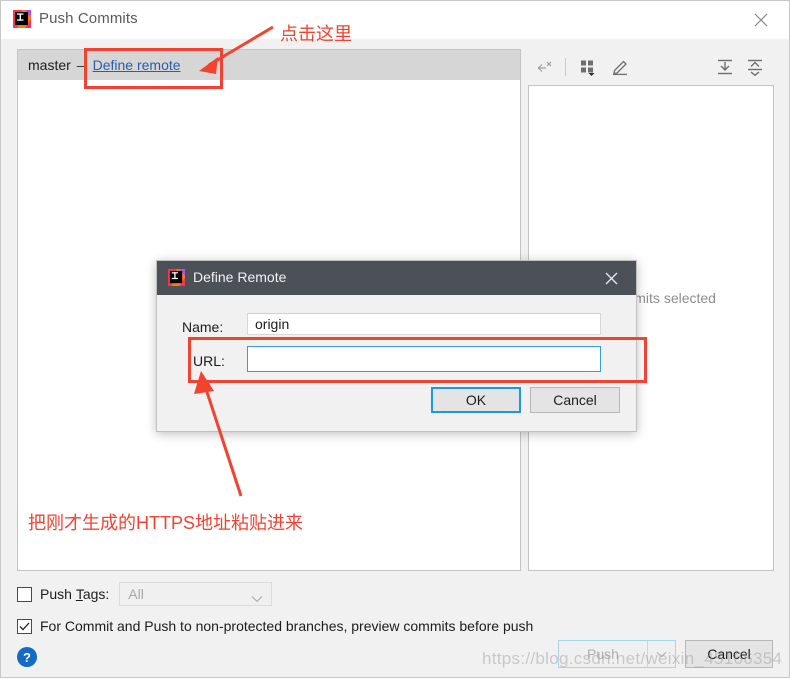  What do you see at coordinates (88, 18) in the screenshot?
I see `window-title: Push Commits` at bounding box center [88, 18].